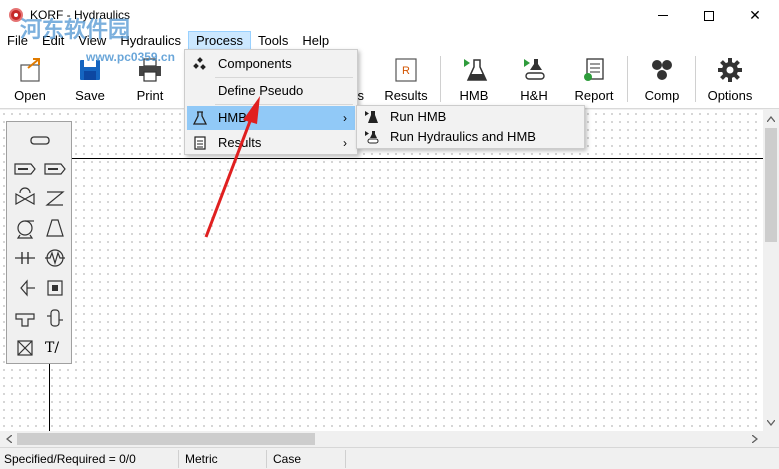 This screenshot has height=469, width=779. Describe the element at coordinates (232, 117) in the screenshot. I see `menu-item-hmb-label: HMB` at that location.